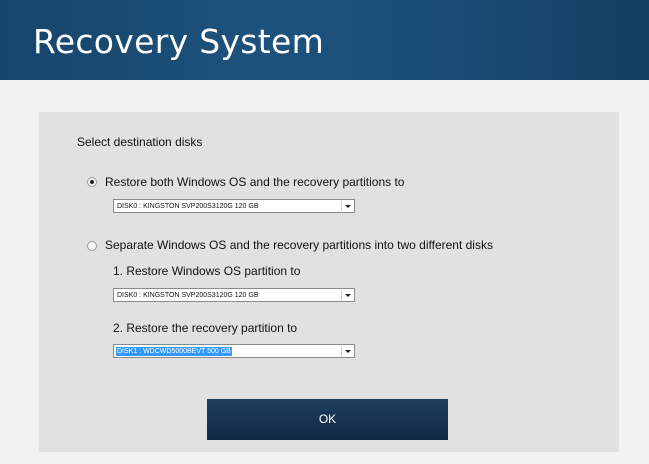 This screenshot has height=464, width=649. What do you see at coordinates (92, 246) in the screenshot?
I see `separate-disks-radio` at bounding box center [92, 246].